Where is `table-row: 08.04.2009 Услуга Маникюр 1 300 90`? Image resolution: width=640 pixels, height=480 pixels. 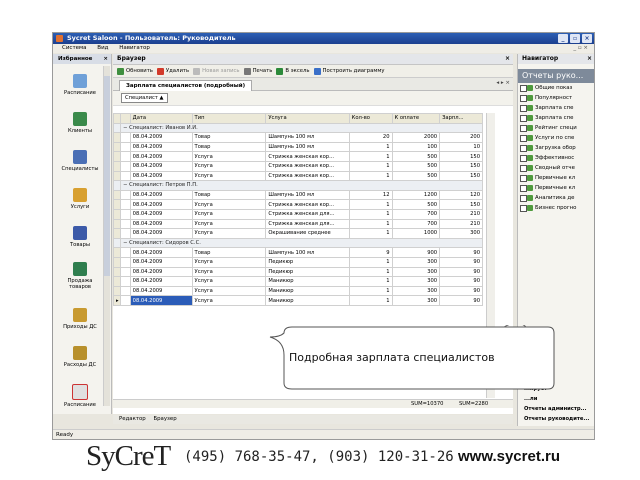 table-row: 08.04.2009 Услуга Маникюр 1 300 90 is located at coordinates (297, 281).